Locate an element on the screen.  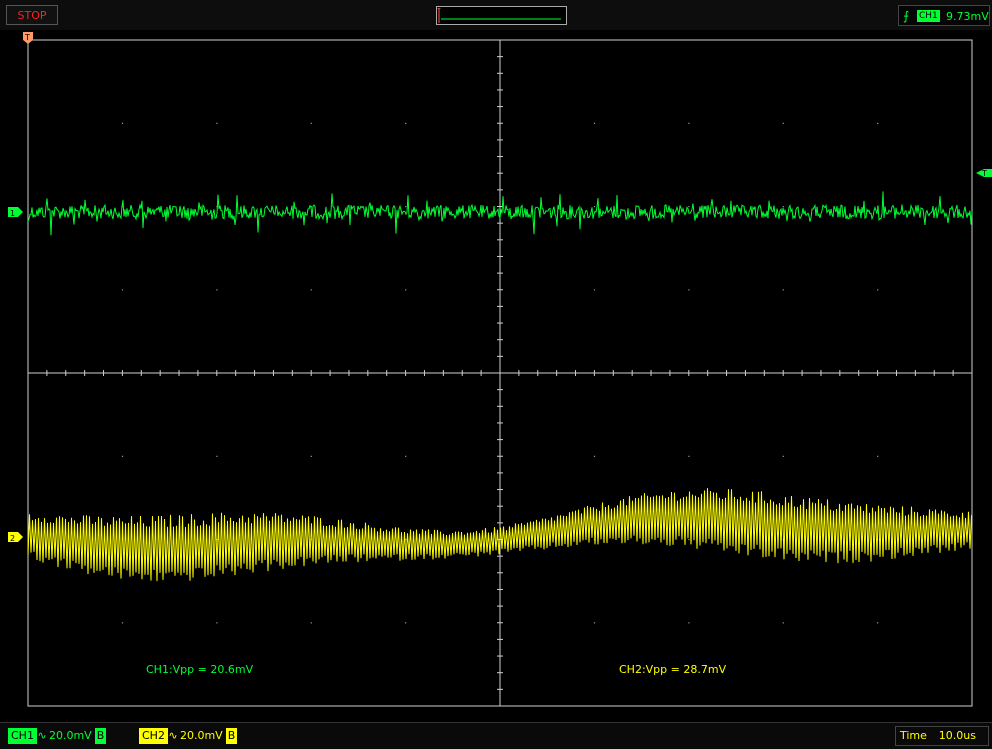
ch1-settings: CH1 ∿ 20.0mV B is located at coordinates (57, 736).